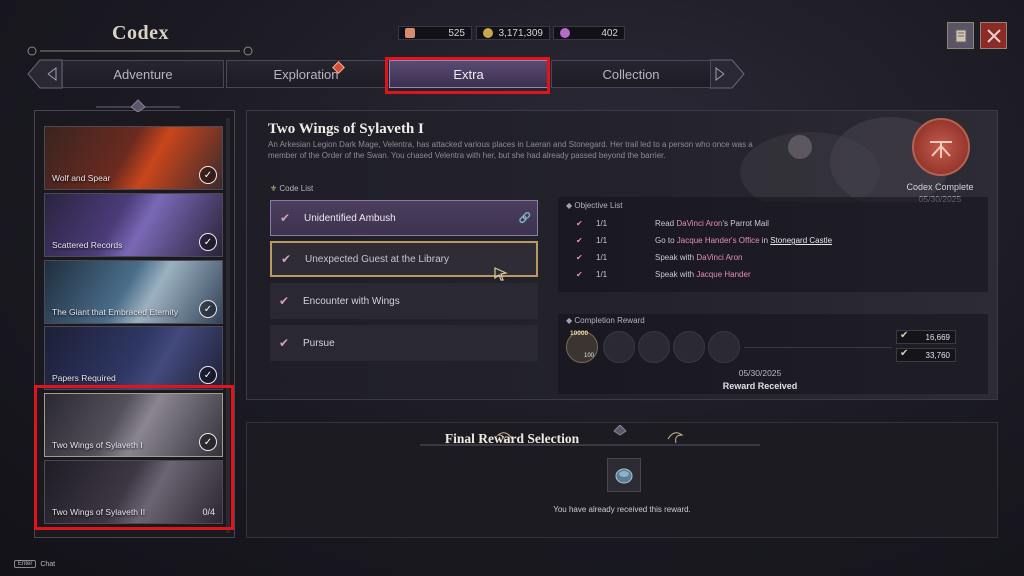 This screenshot has width=1024, height=576. What do you see at coordinates (404, 301) in the screenshot?
I see `code-item-encounter-with-wings: ✔ Encounter with Wings` at bounding box center [404, 301].